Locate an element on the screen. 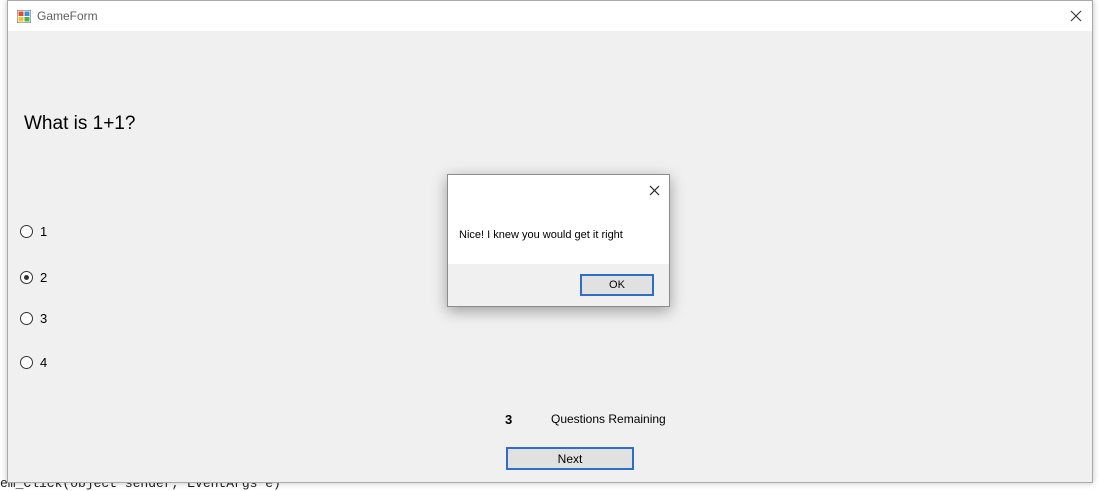 The width and height of the screenshot is (1099, 491). answer-label: 4 is located at coordinates (44, 362).